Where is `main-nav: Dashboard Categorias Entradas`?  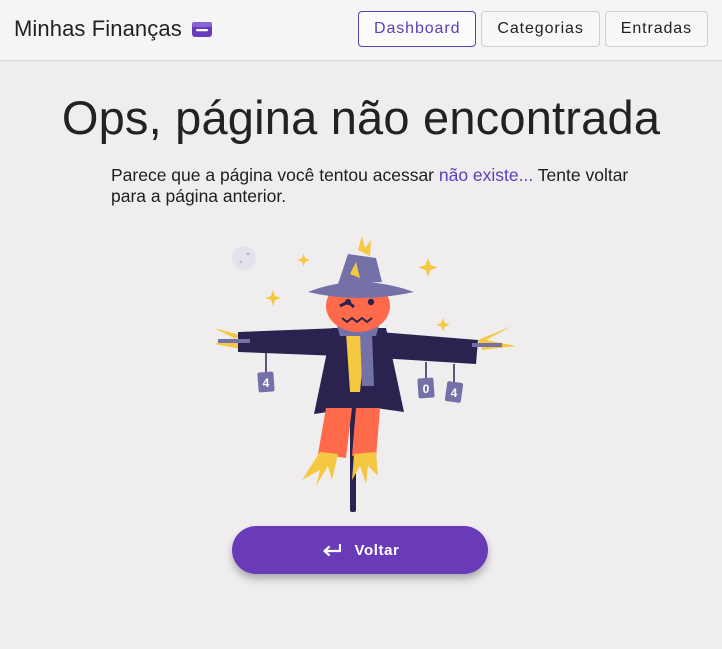 main-nav: Dashboard Categorias Entradas is located at coordinates (530, 29).